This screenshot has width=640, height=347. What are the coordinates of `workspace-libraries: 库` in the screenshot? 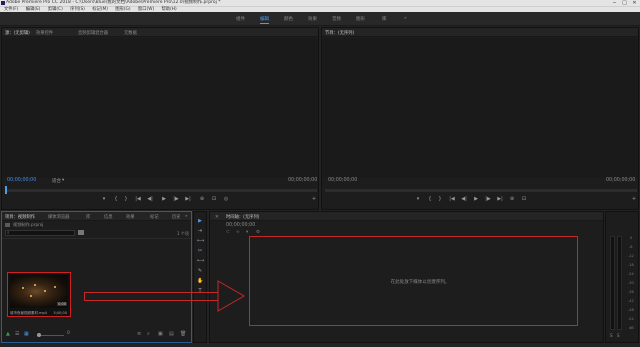 It's located at (384, 19).